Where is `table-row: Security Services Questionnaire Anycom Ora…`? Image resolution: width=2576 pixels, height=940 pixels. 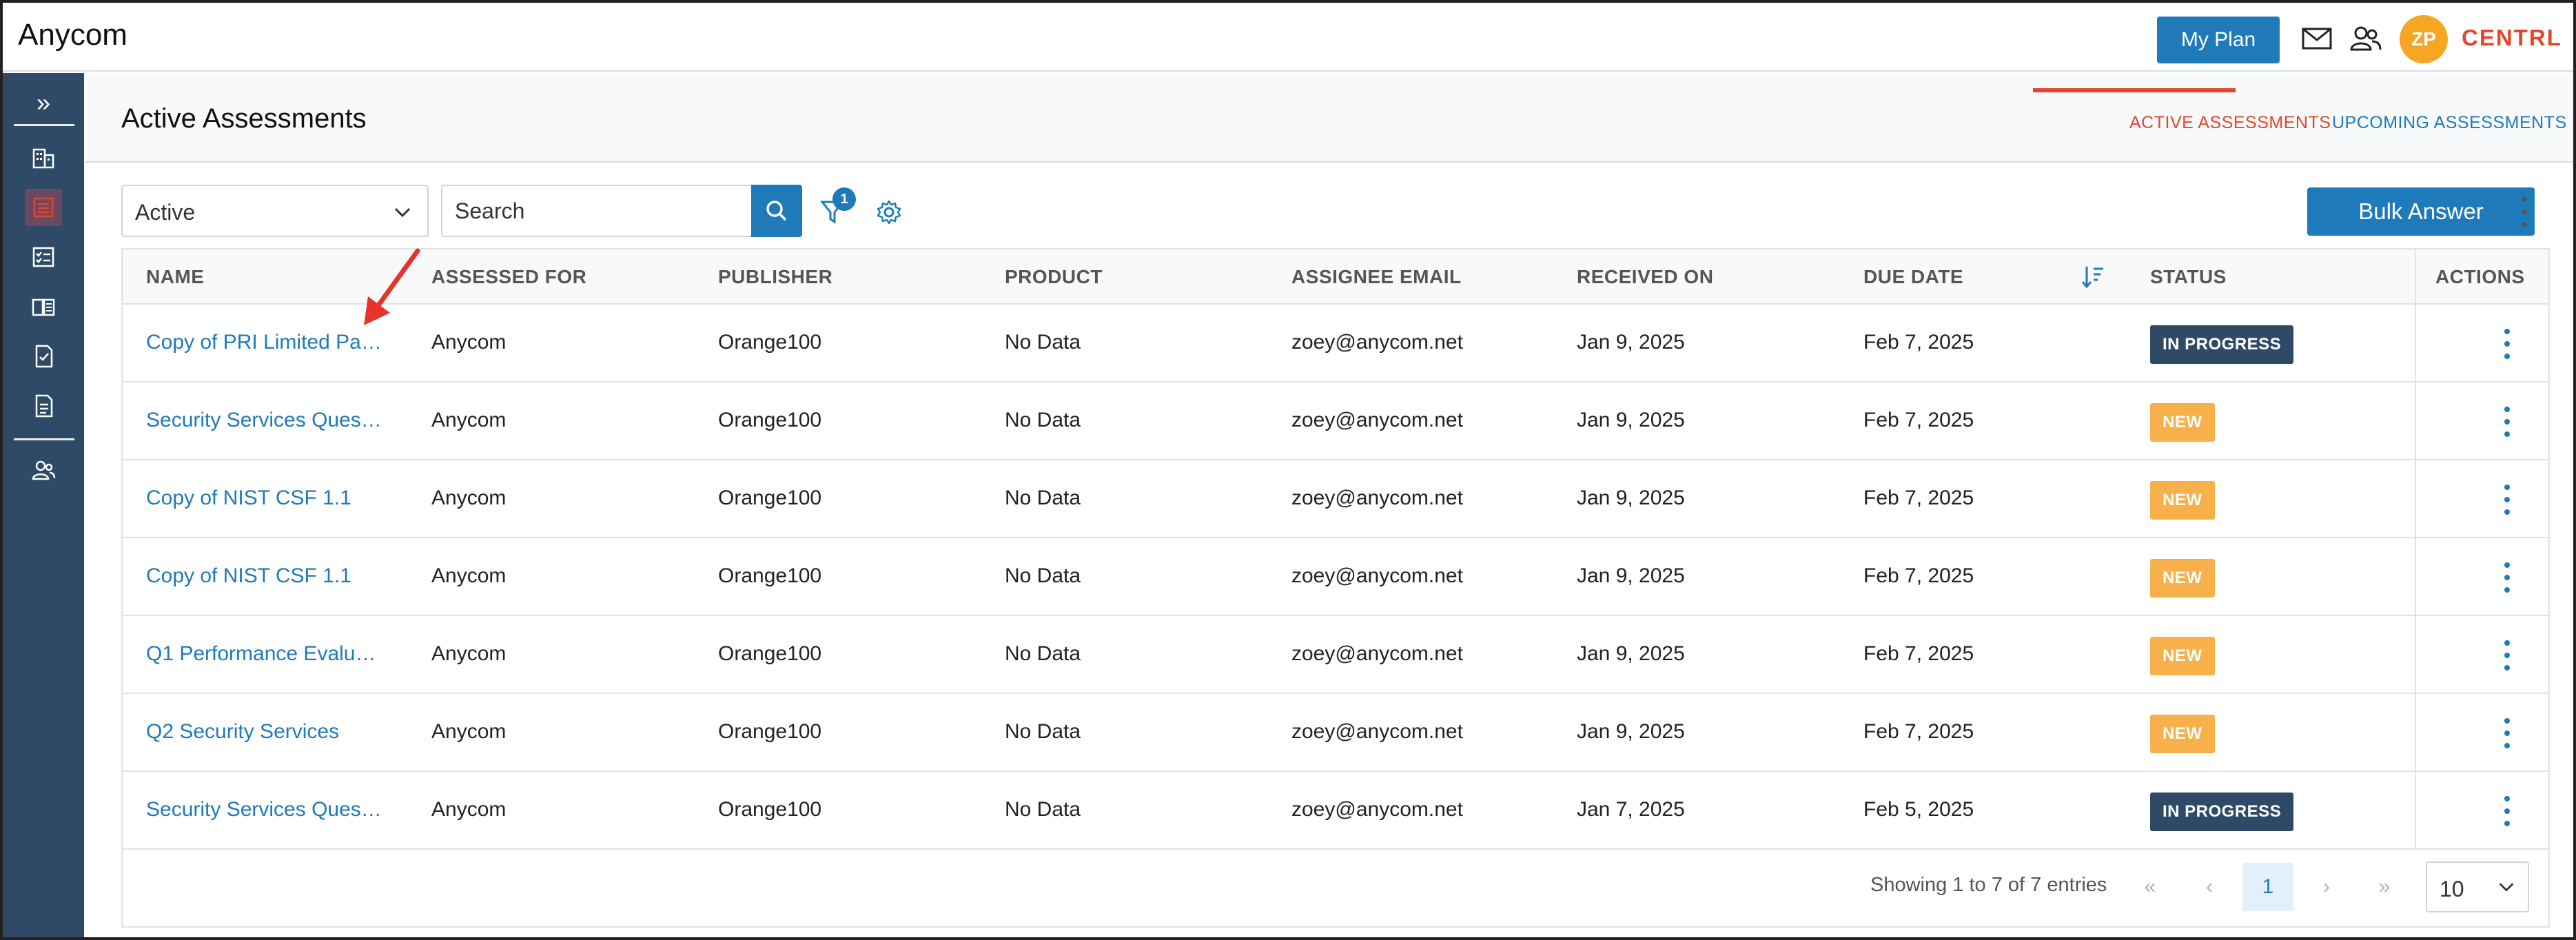 table-row: Security Services Questionnaire Anycom Ora… is located at coordinates (1335, 811).